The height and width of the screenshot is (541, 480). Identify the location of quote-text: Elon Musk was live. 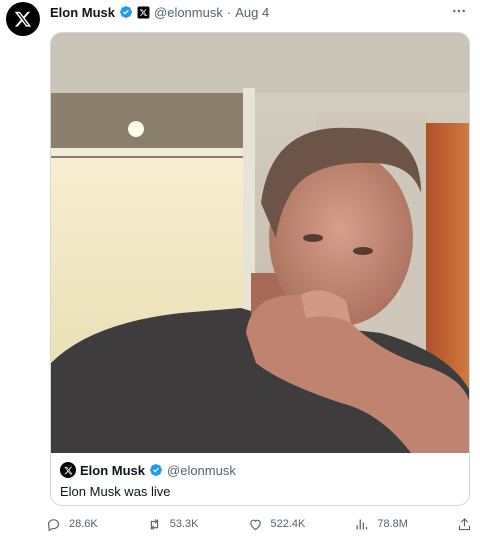
(115, 491).